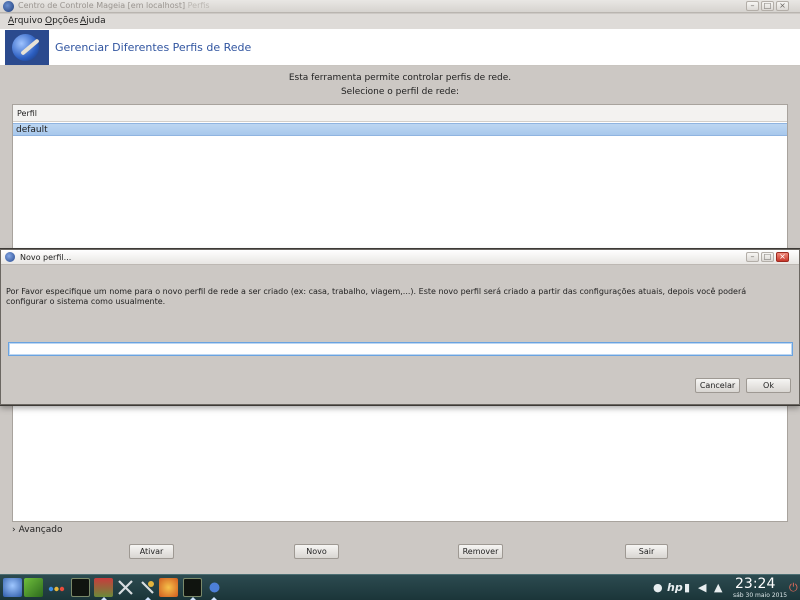 The image size is (800, 600). What do you see at coordinates (755, 584) in the screenshot?
I see `clock: 23:24` at bounding box center [755, 584].